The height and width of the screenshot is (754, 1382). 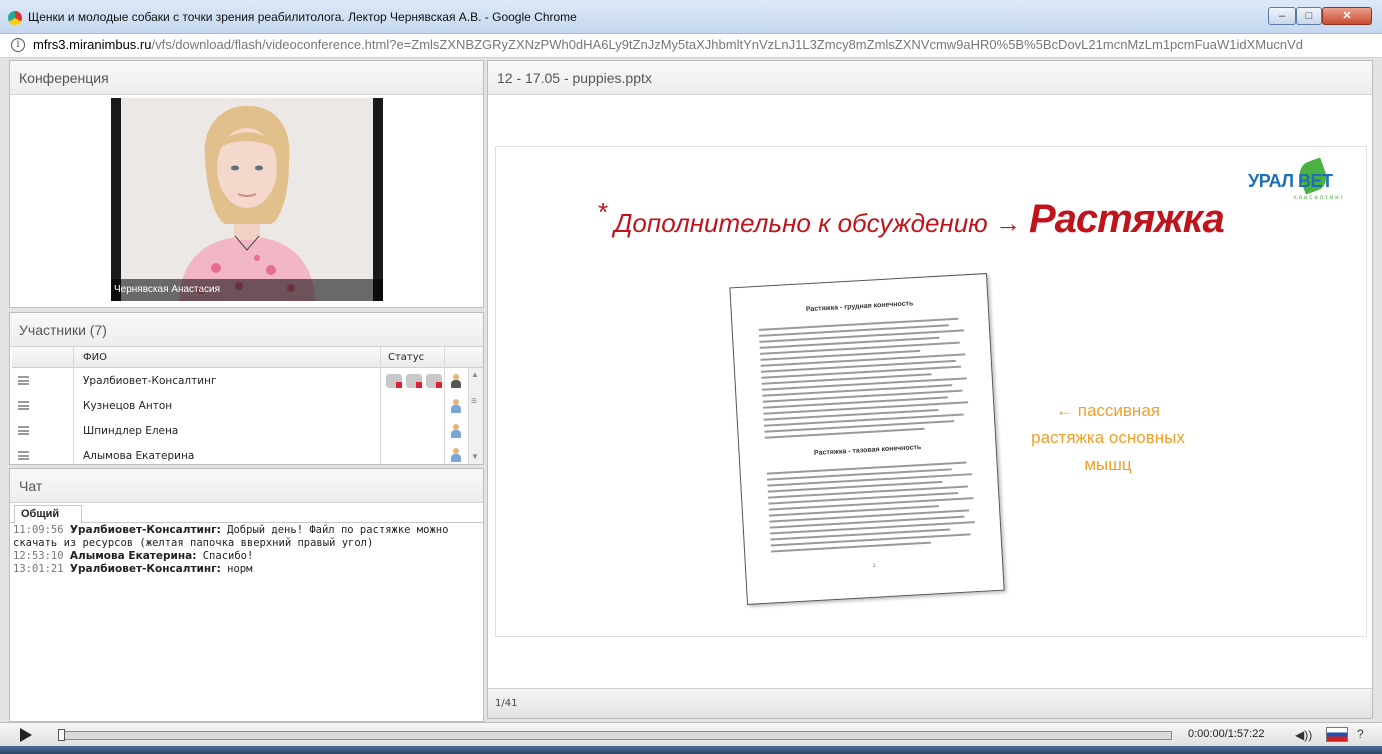 What do you see at coordinates (1319, 198) in the screenshot?
I see `logo-subtext: консалтинг` at bounding box center [1319, 198].